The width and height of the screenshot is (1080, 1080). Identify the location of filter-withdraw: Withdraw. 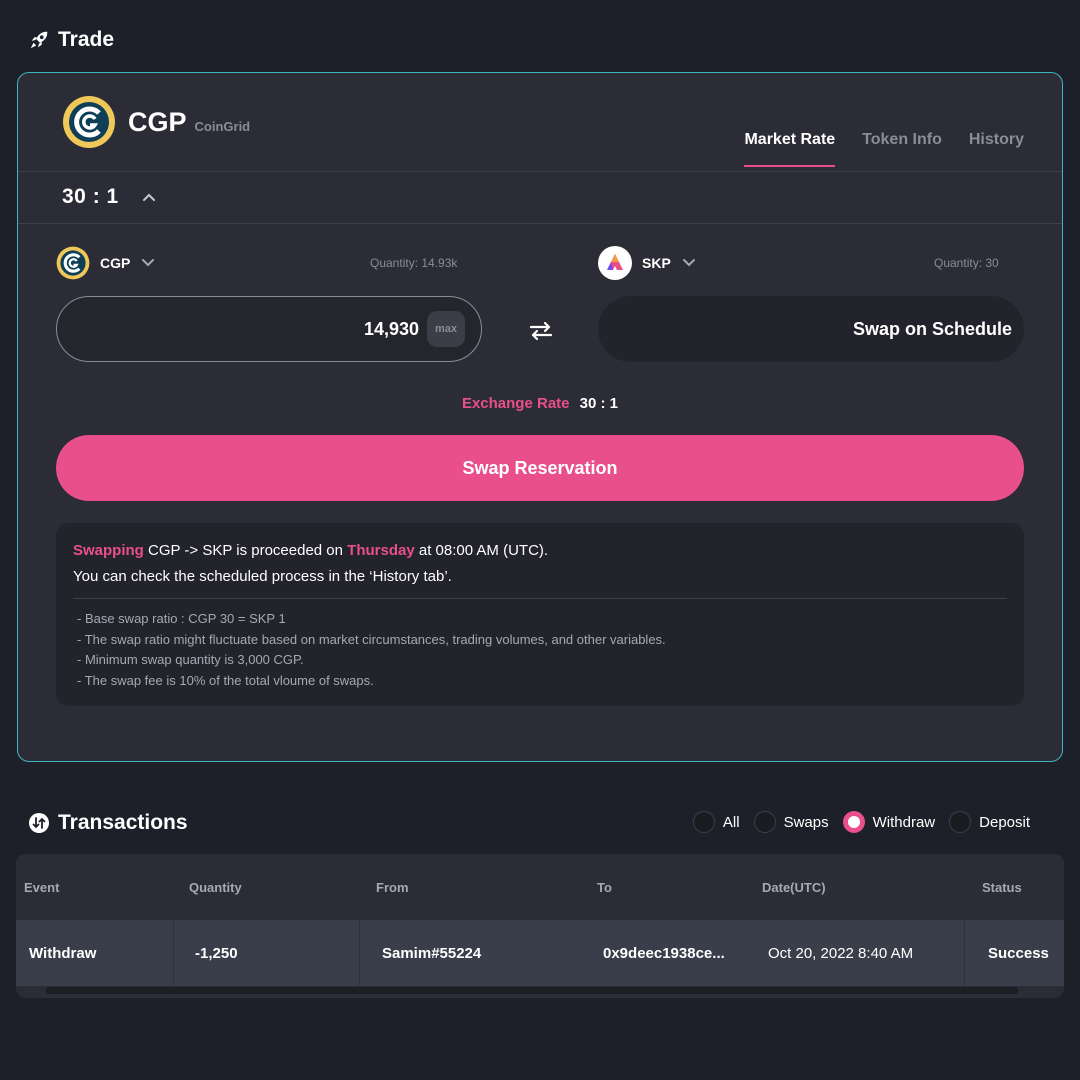
(889, 822).